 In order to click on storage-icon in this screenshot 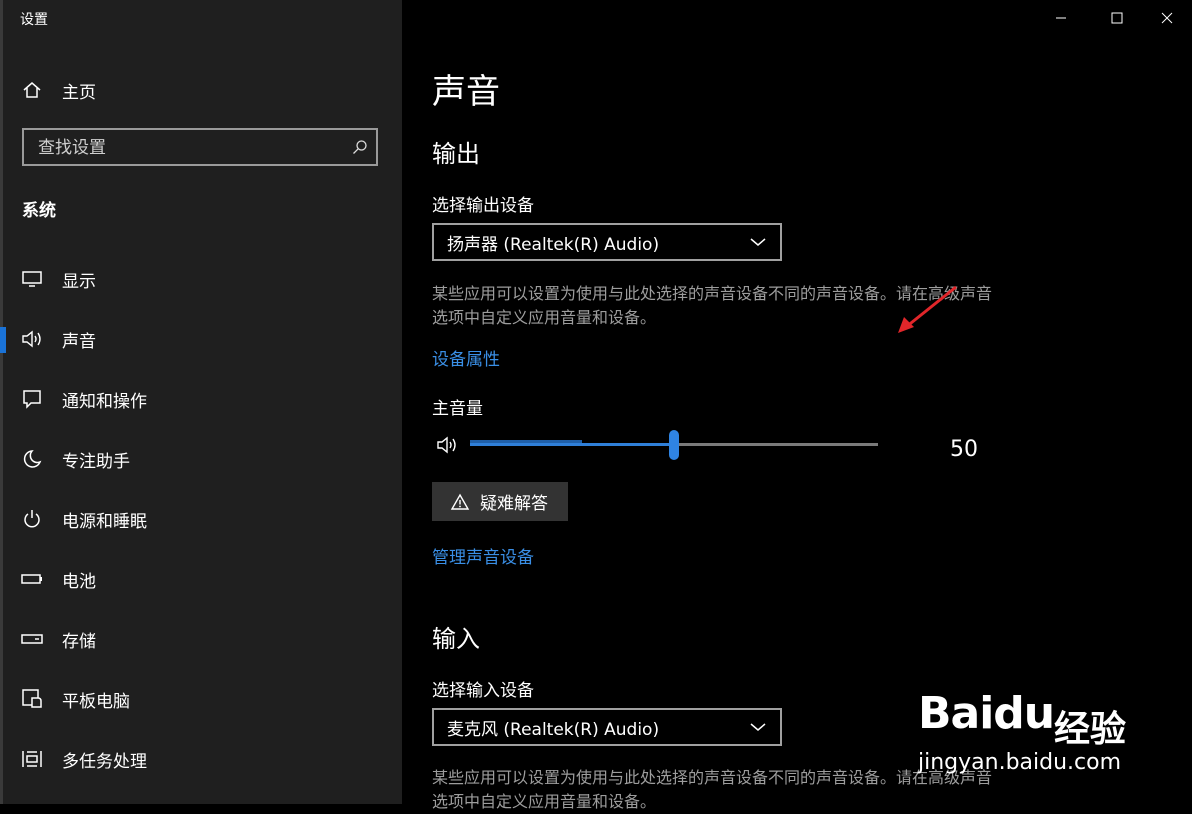, I will do `click(32, 639)`.